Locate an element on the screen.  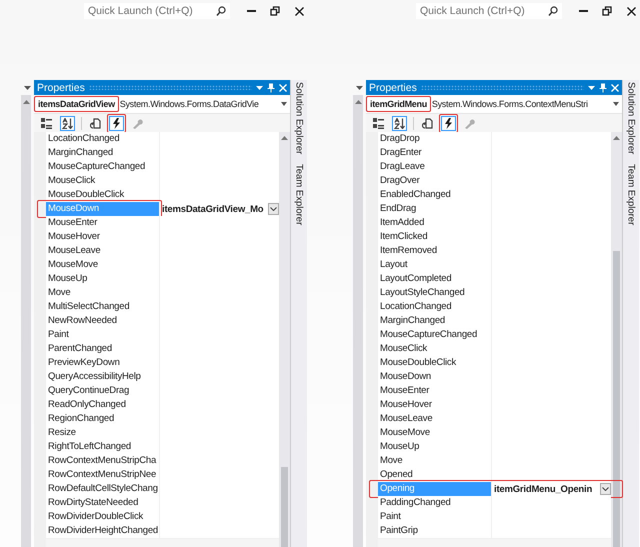
object-name: itemsDataGridView is located at coordinates (76, 104).